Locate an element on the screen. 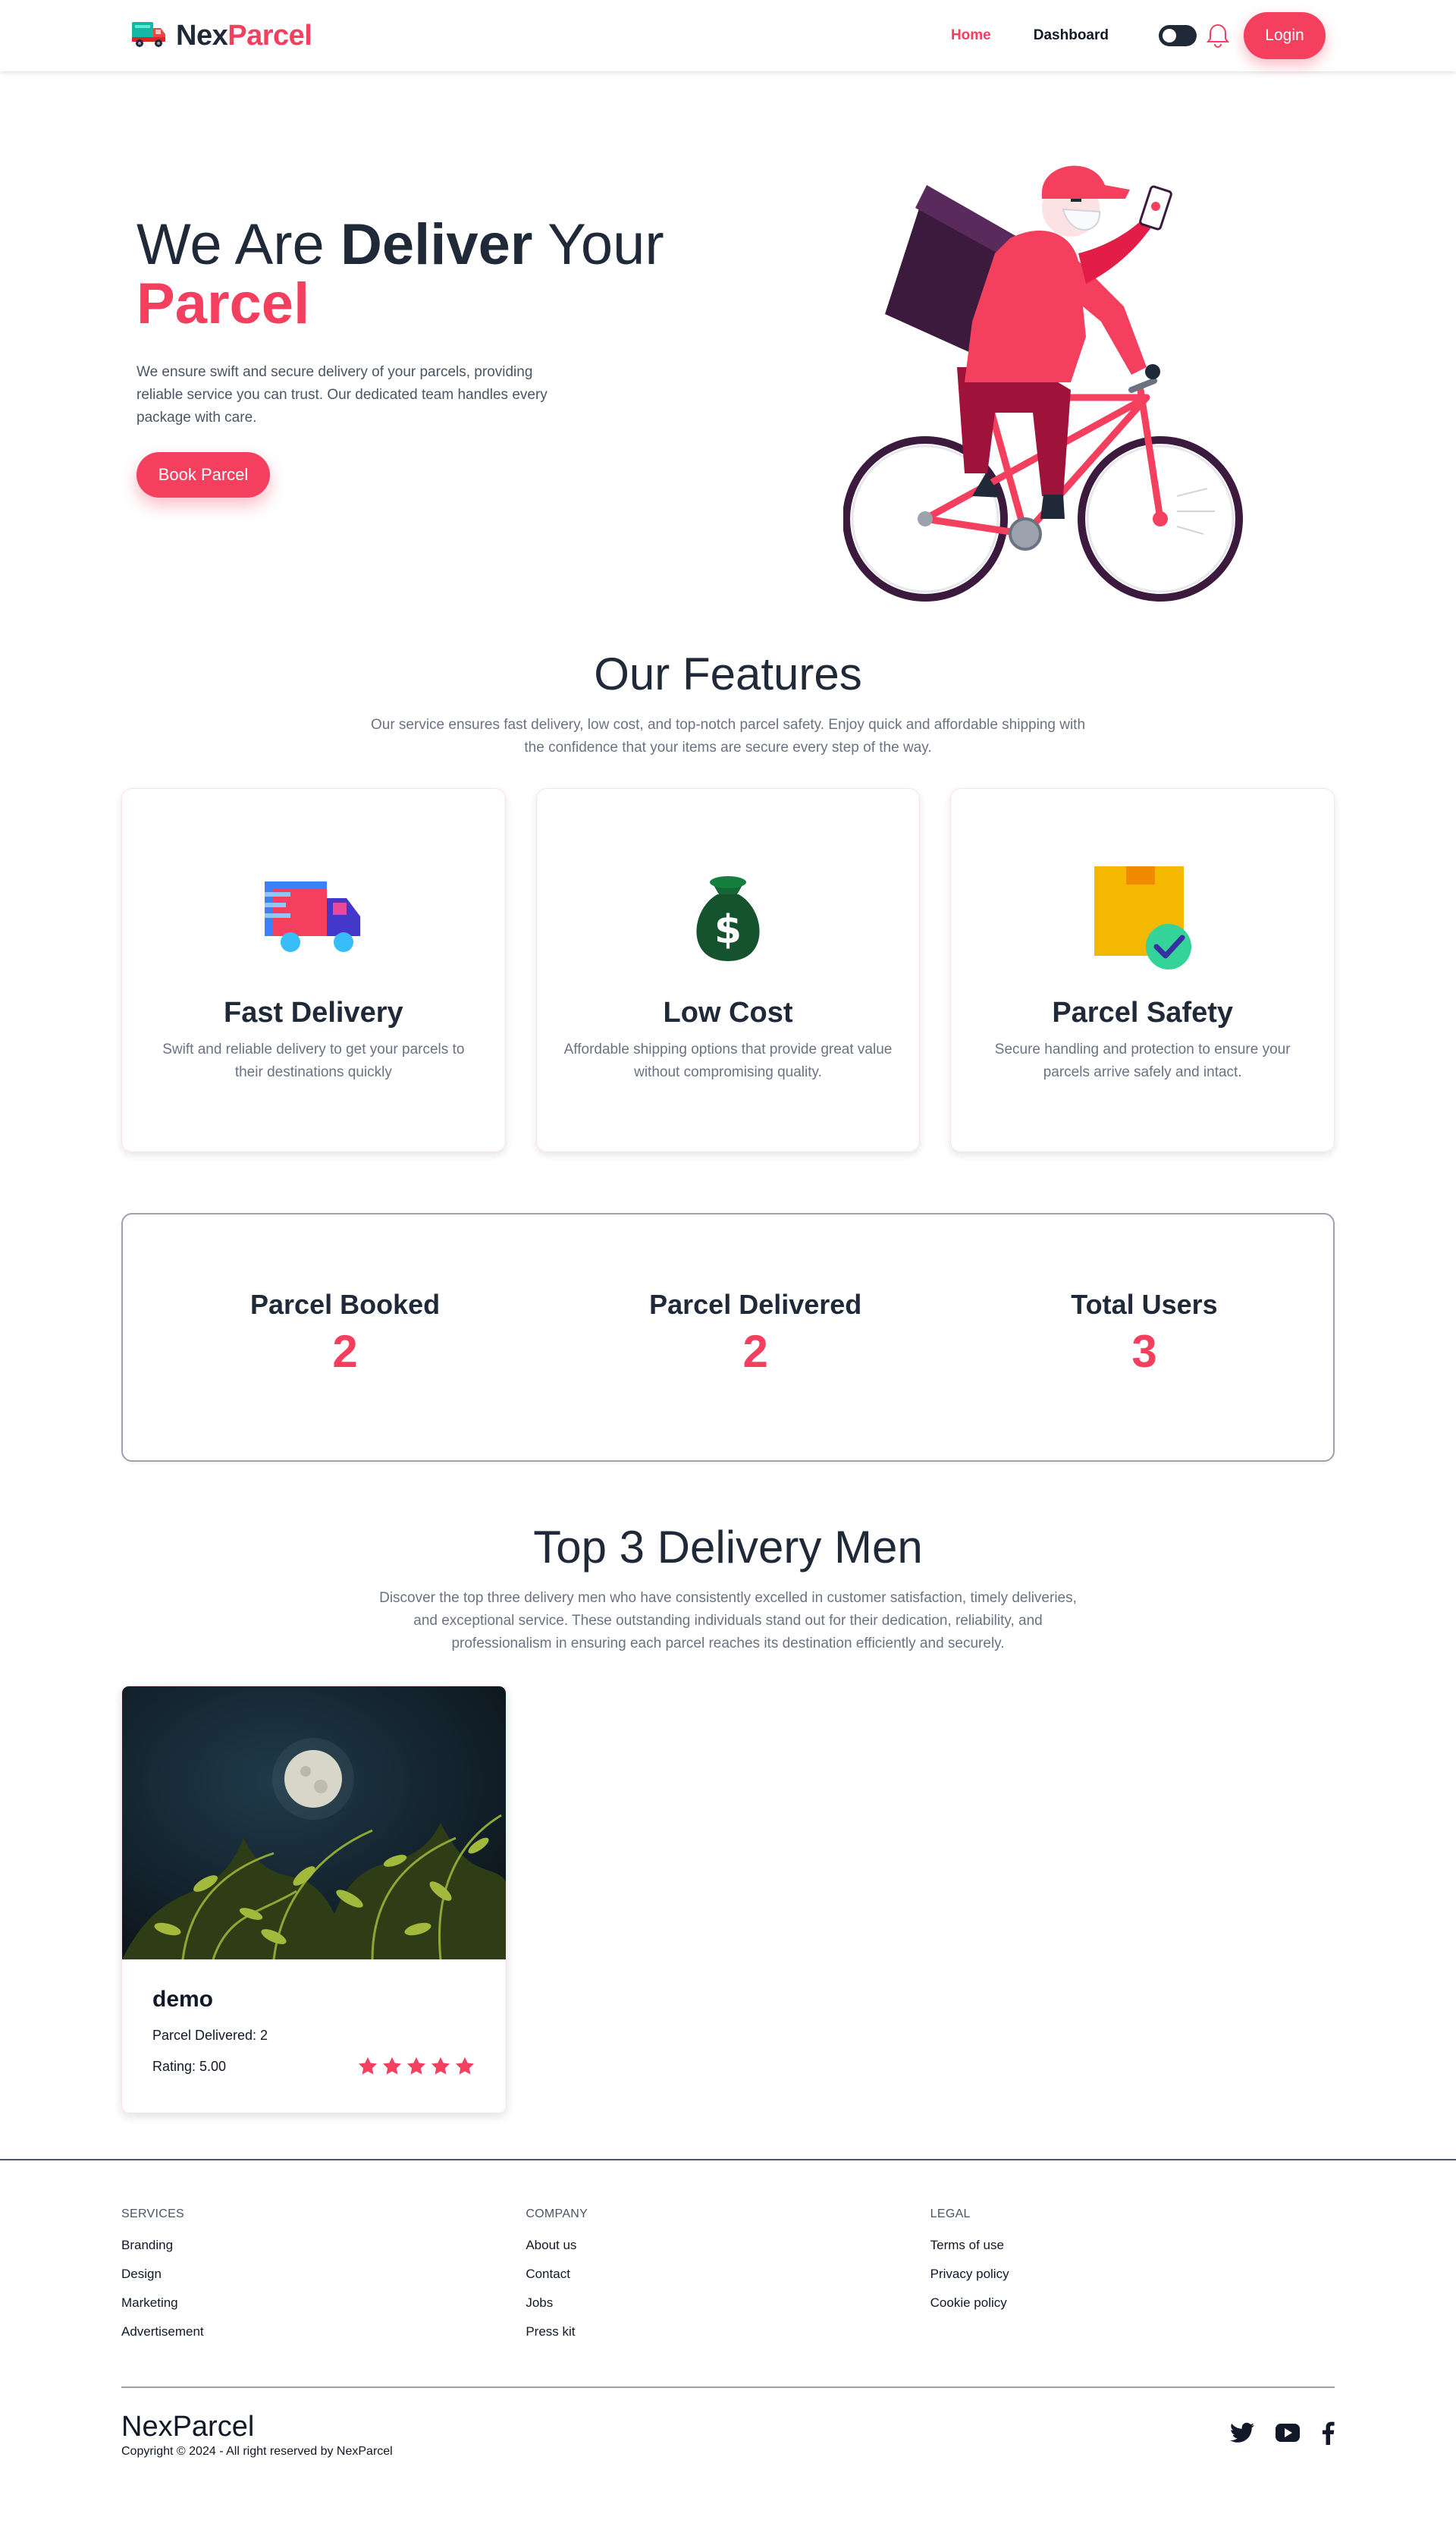 This screenshot has width=1456, height=2542. brand-name: NexParcel is located at coordinates (244, 36).